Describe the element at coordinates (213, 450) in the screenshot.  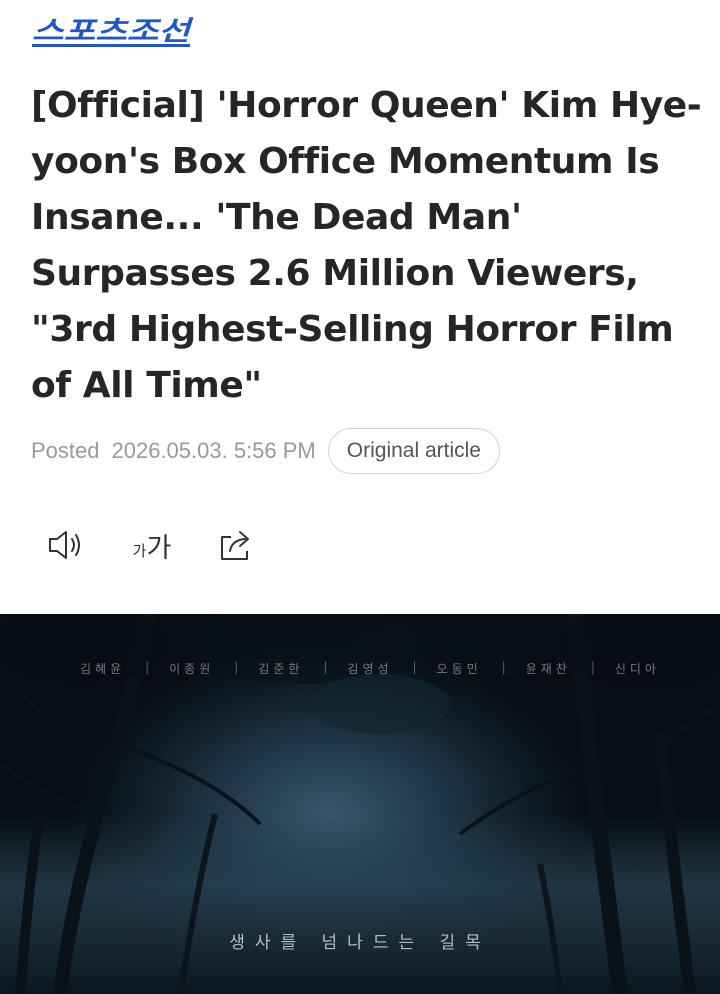
I see `posted-date: 2026.05.03. 5:56 PM` at that location.